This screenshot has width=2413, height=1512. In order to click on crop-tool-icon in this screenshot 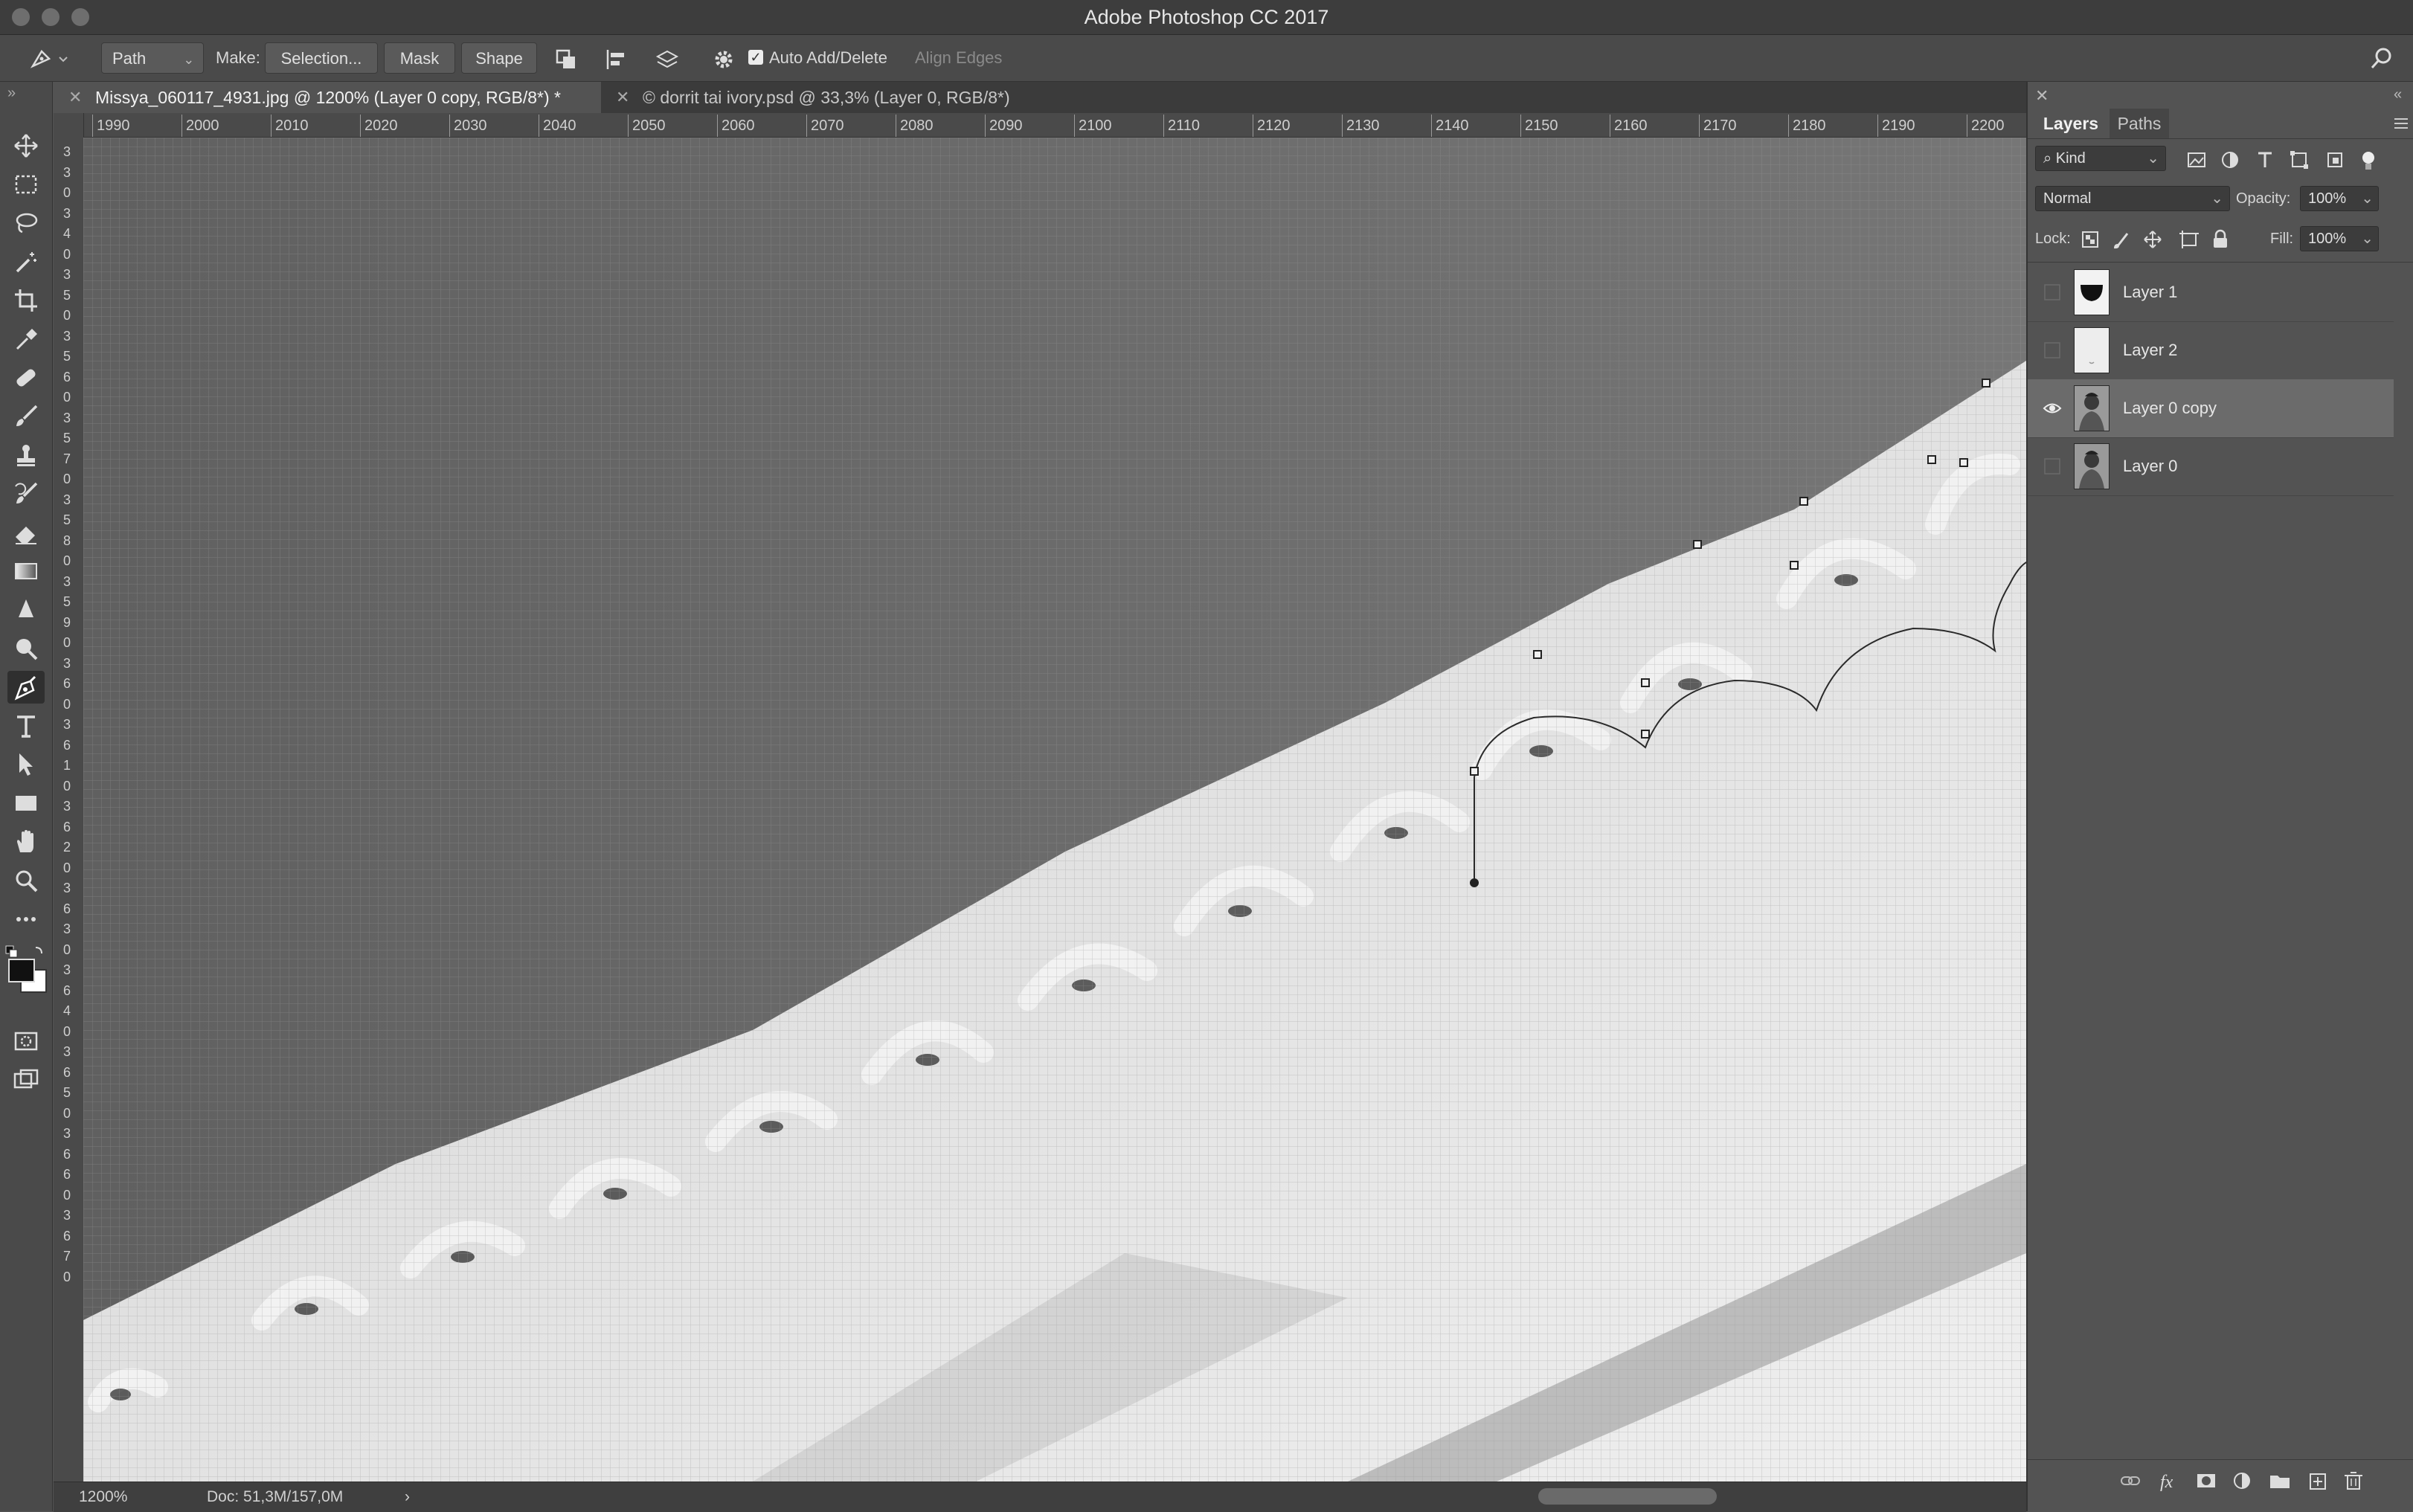, I will do `click(26, 300)`.